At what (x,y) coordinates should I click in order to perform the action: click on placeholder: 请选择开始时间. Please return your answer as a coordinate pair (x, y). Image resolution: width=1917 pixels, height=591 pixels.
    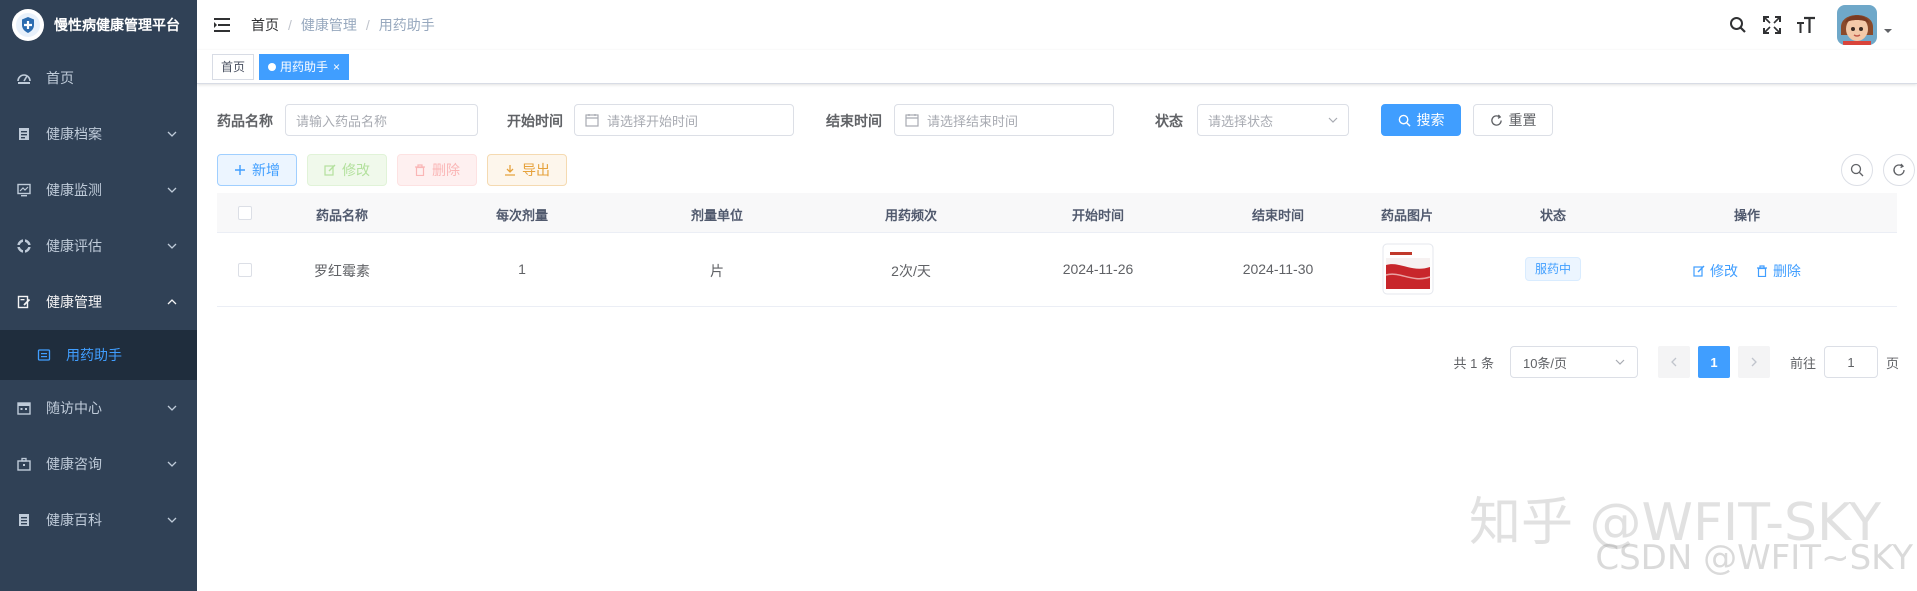
    Looking at the image, I should click on (653, 121).